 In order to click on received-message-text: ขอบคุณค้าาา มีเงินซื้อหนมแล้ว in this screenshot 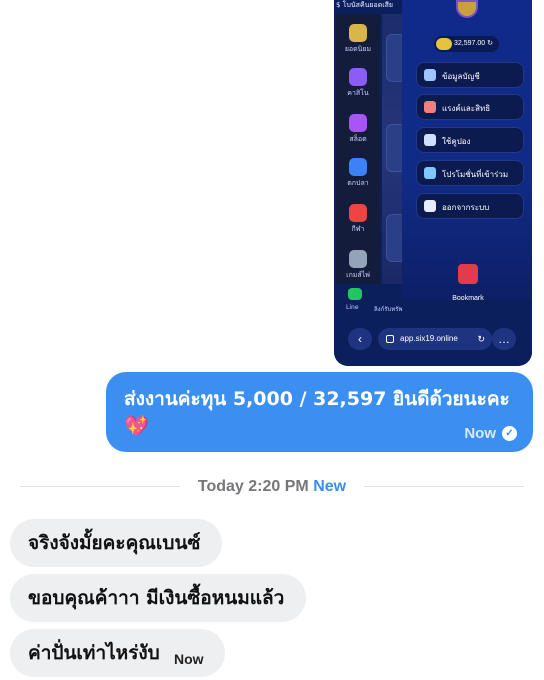, I will do `click(156, 598)`.